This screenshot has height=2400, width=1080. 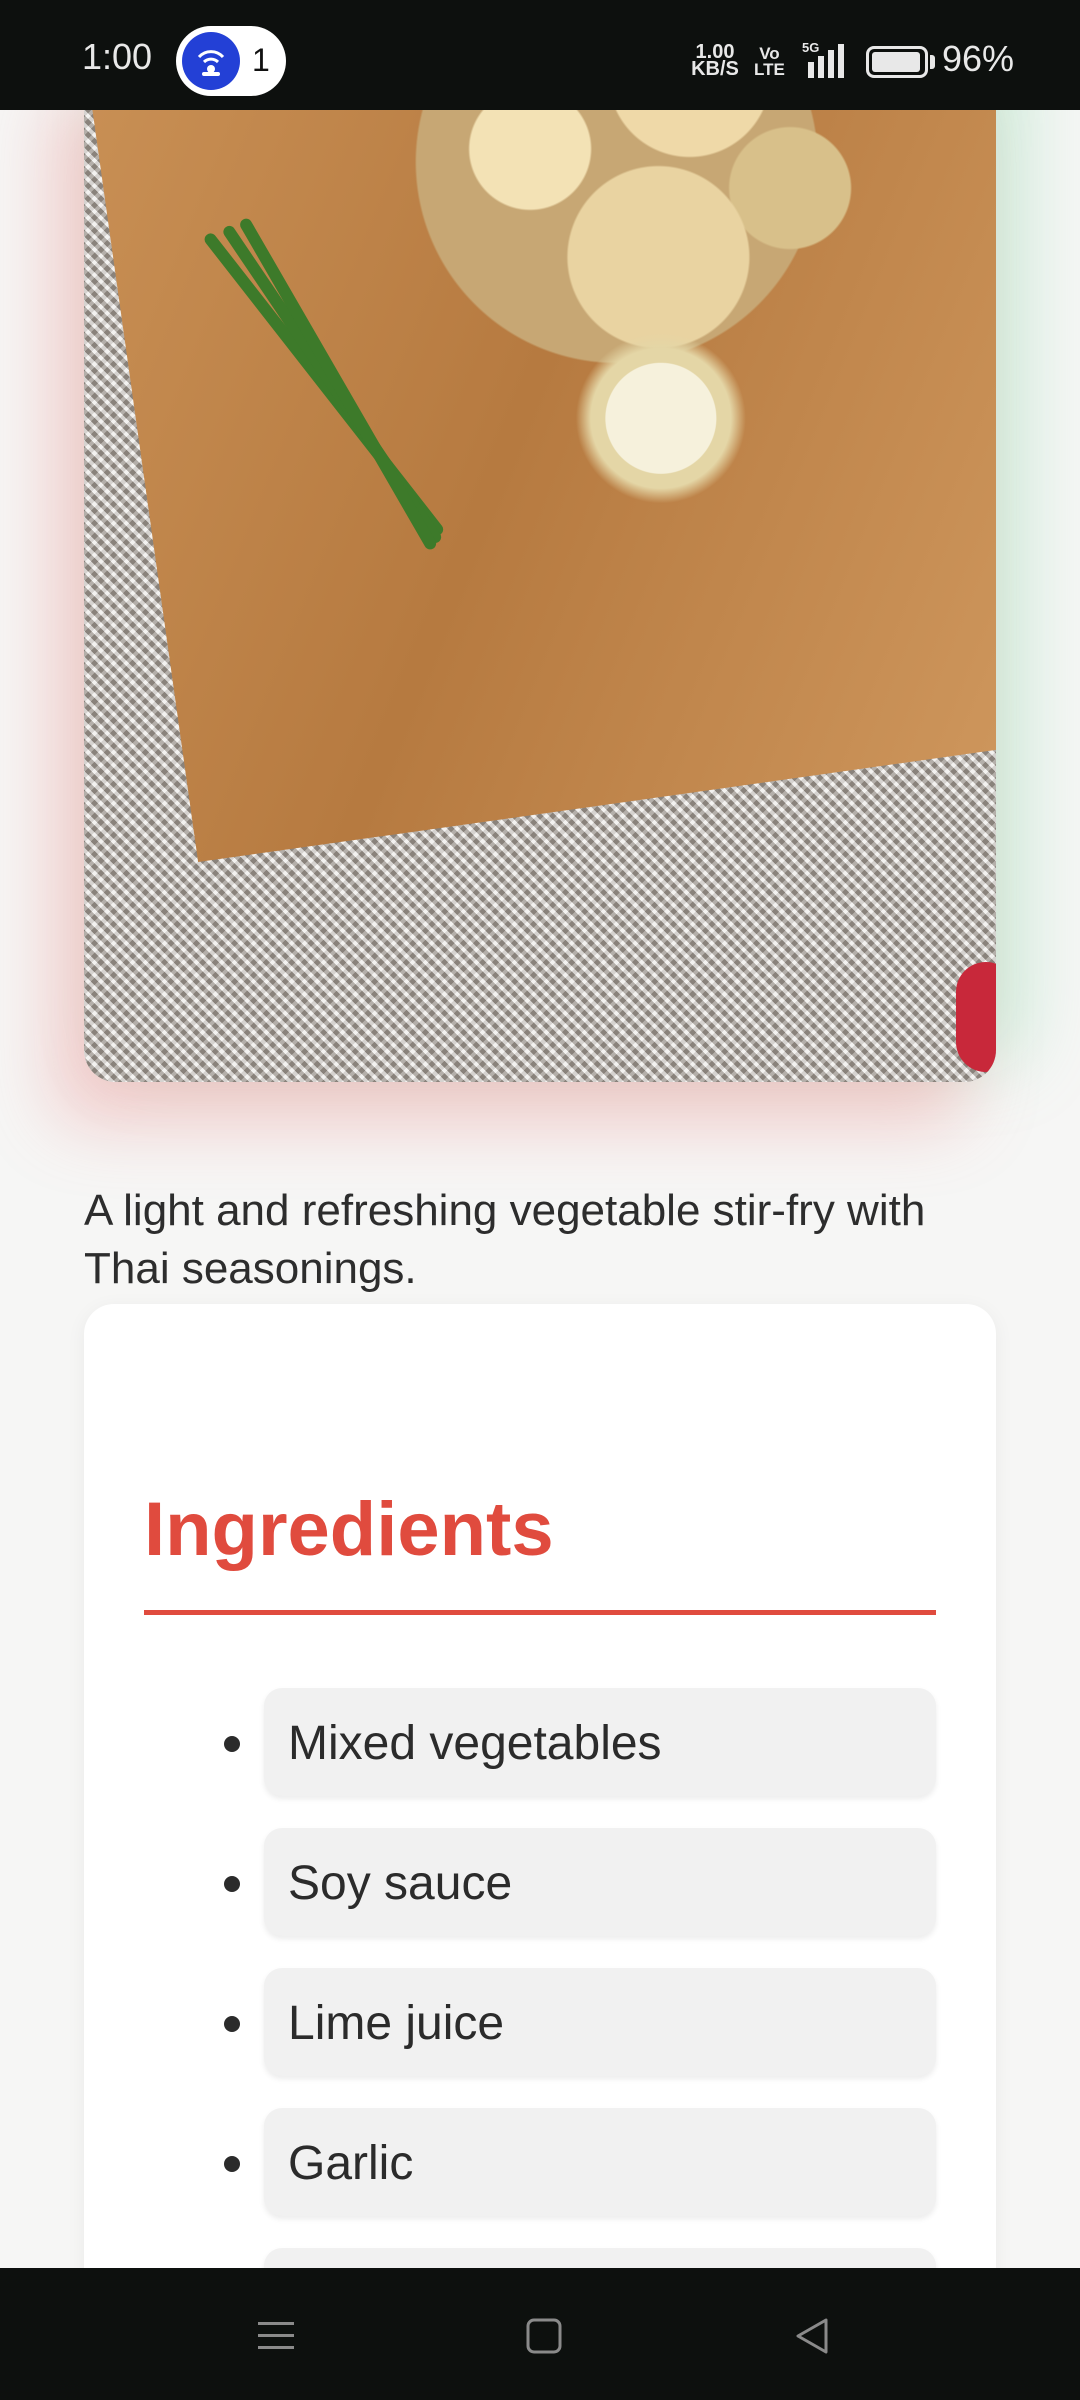 I want to click on status-bar: 1:00 1 1.00 KB/S Vo LTE 5G 96%, so click(x=540, y=55).